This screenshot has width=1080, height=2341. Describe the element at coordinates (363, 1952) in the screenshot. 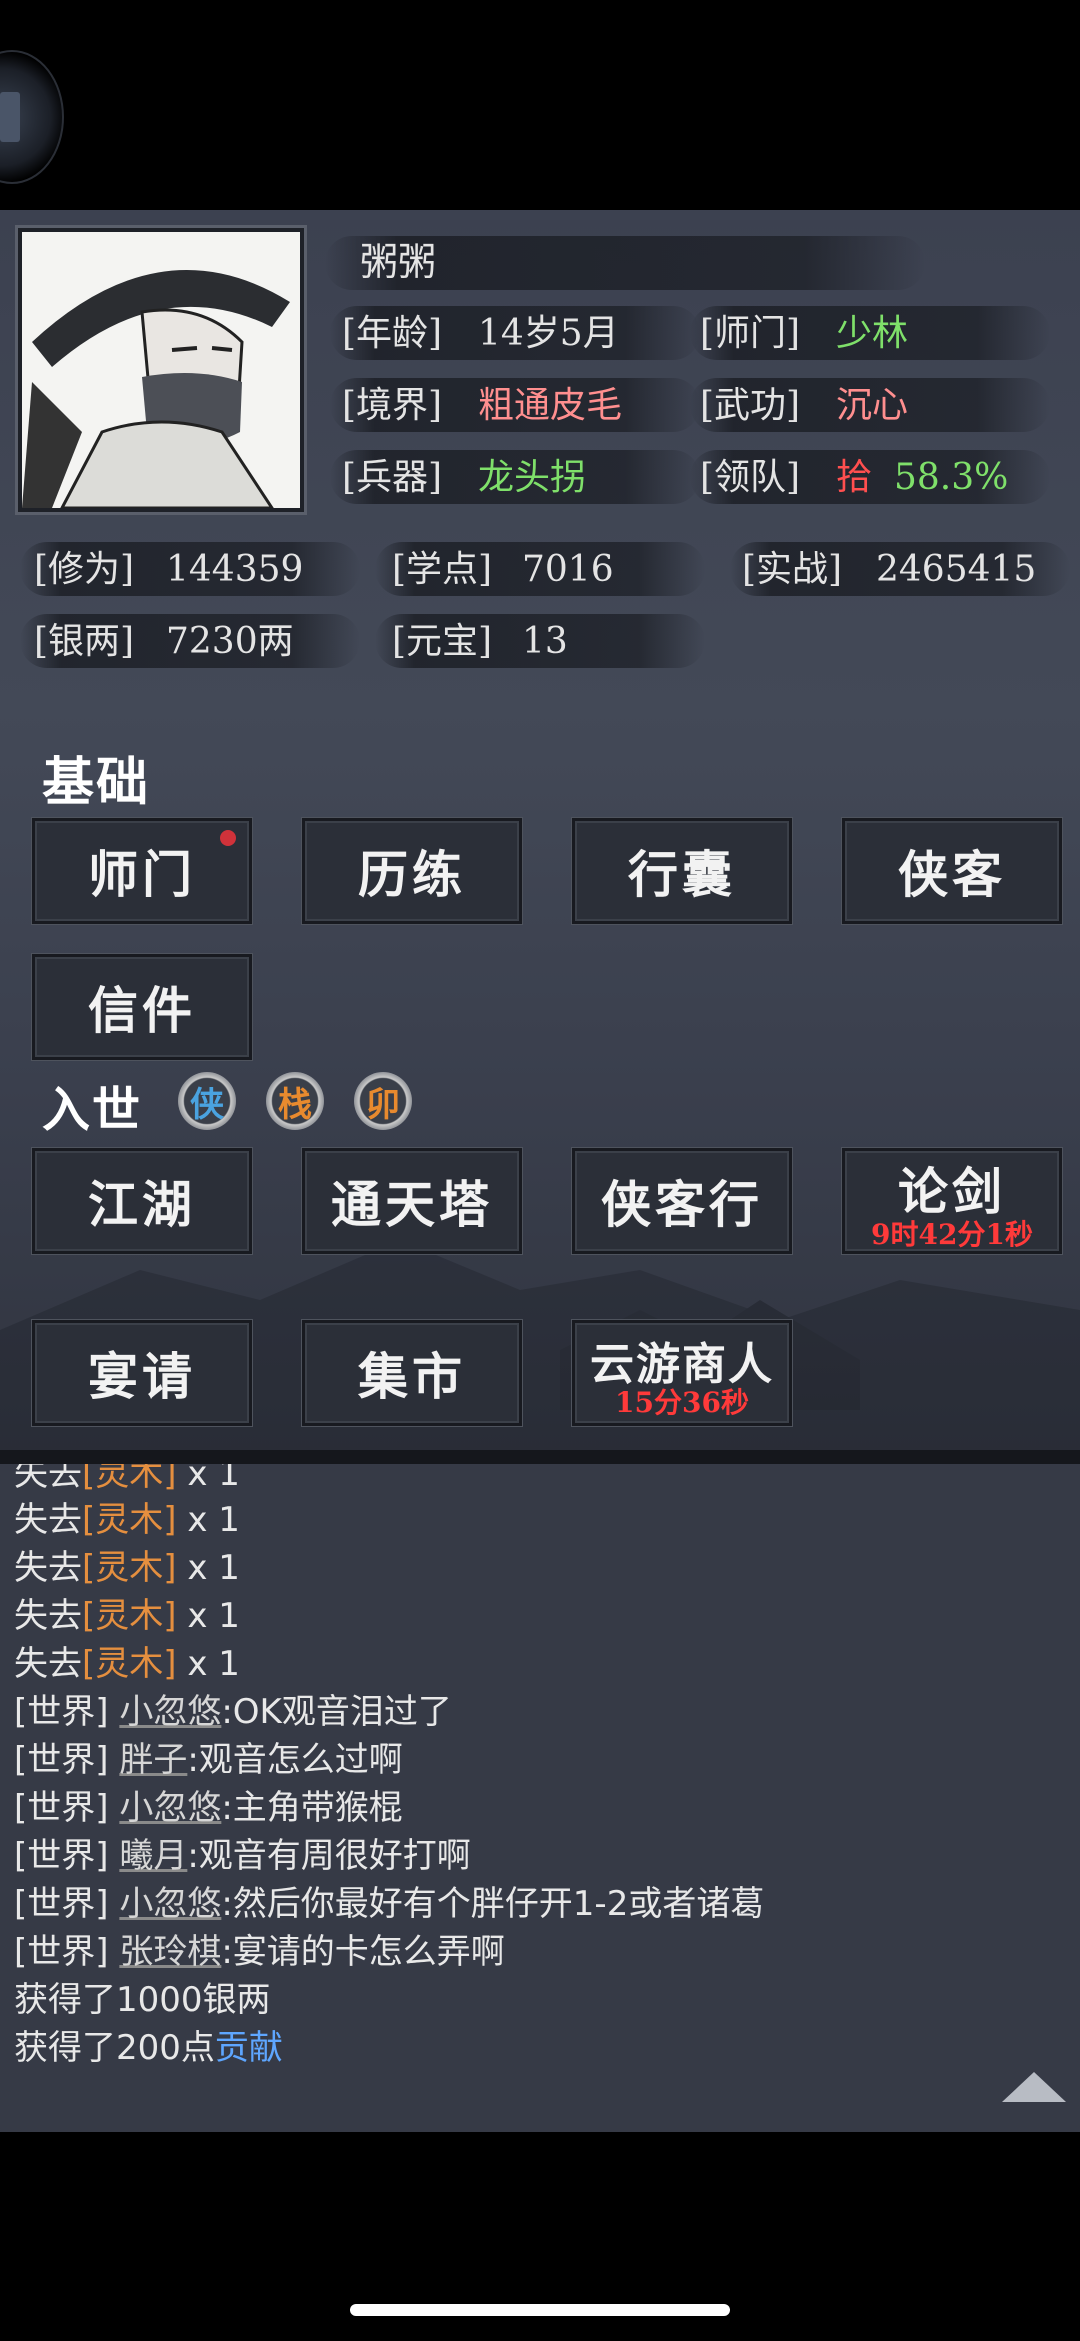

I see `chat-text: :宴请的卡怎么弄啊` at that location.